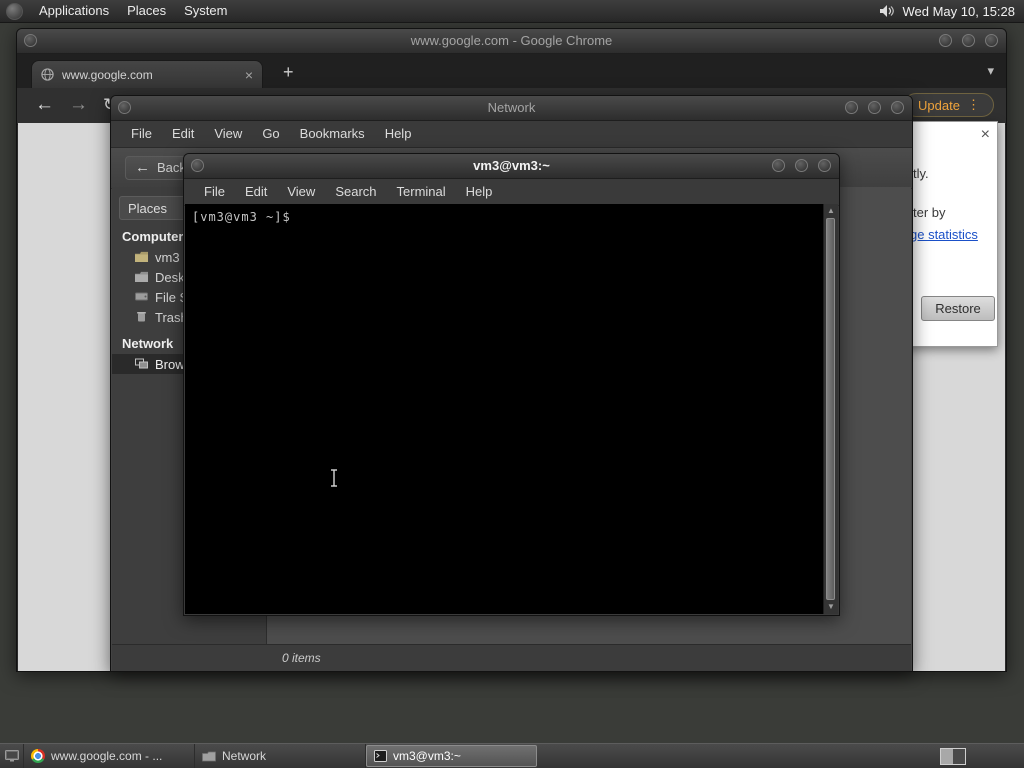 The height and width of the screenshot is (768, 1024). What do you see at coordinates (78, 105) in the screenshot?
I see `forward-icon: →` at bounding box center [78, 105].